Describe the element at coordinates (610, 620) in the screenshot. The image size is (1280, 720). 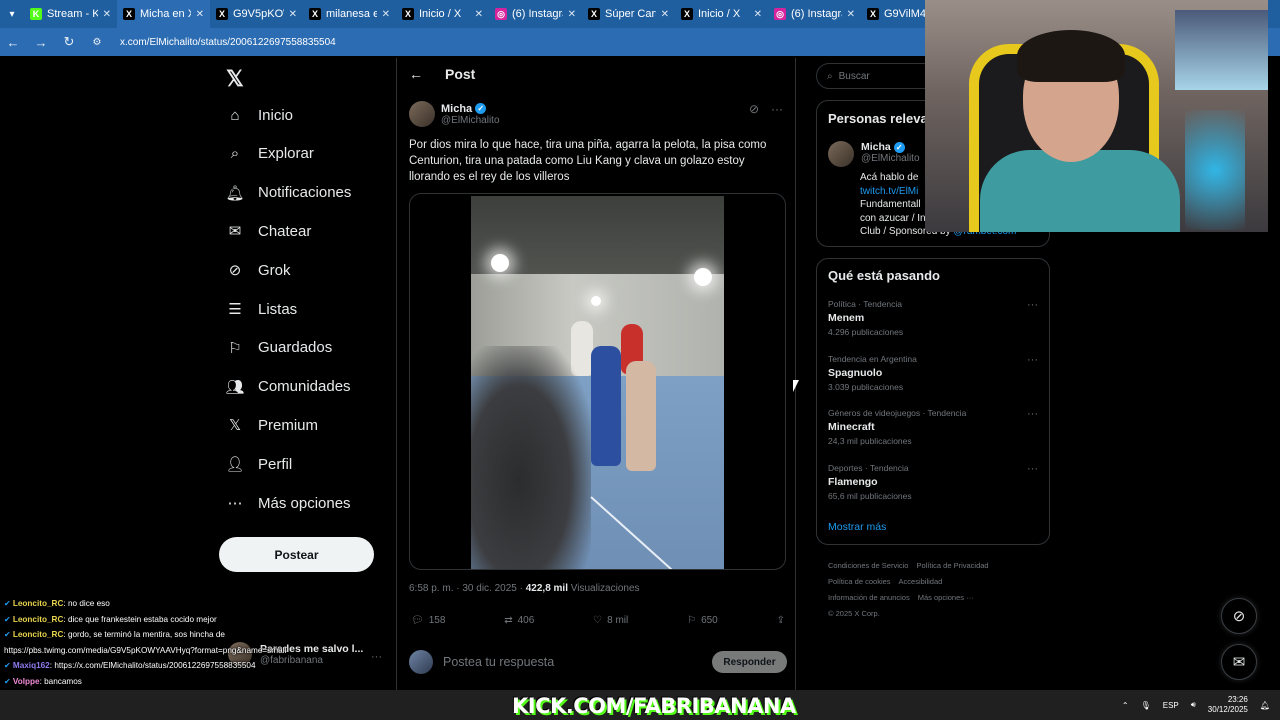
I see `like-action: ♡ 8 mil` at that location.